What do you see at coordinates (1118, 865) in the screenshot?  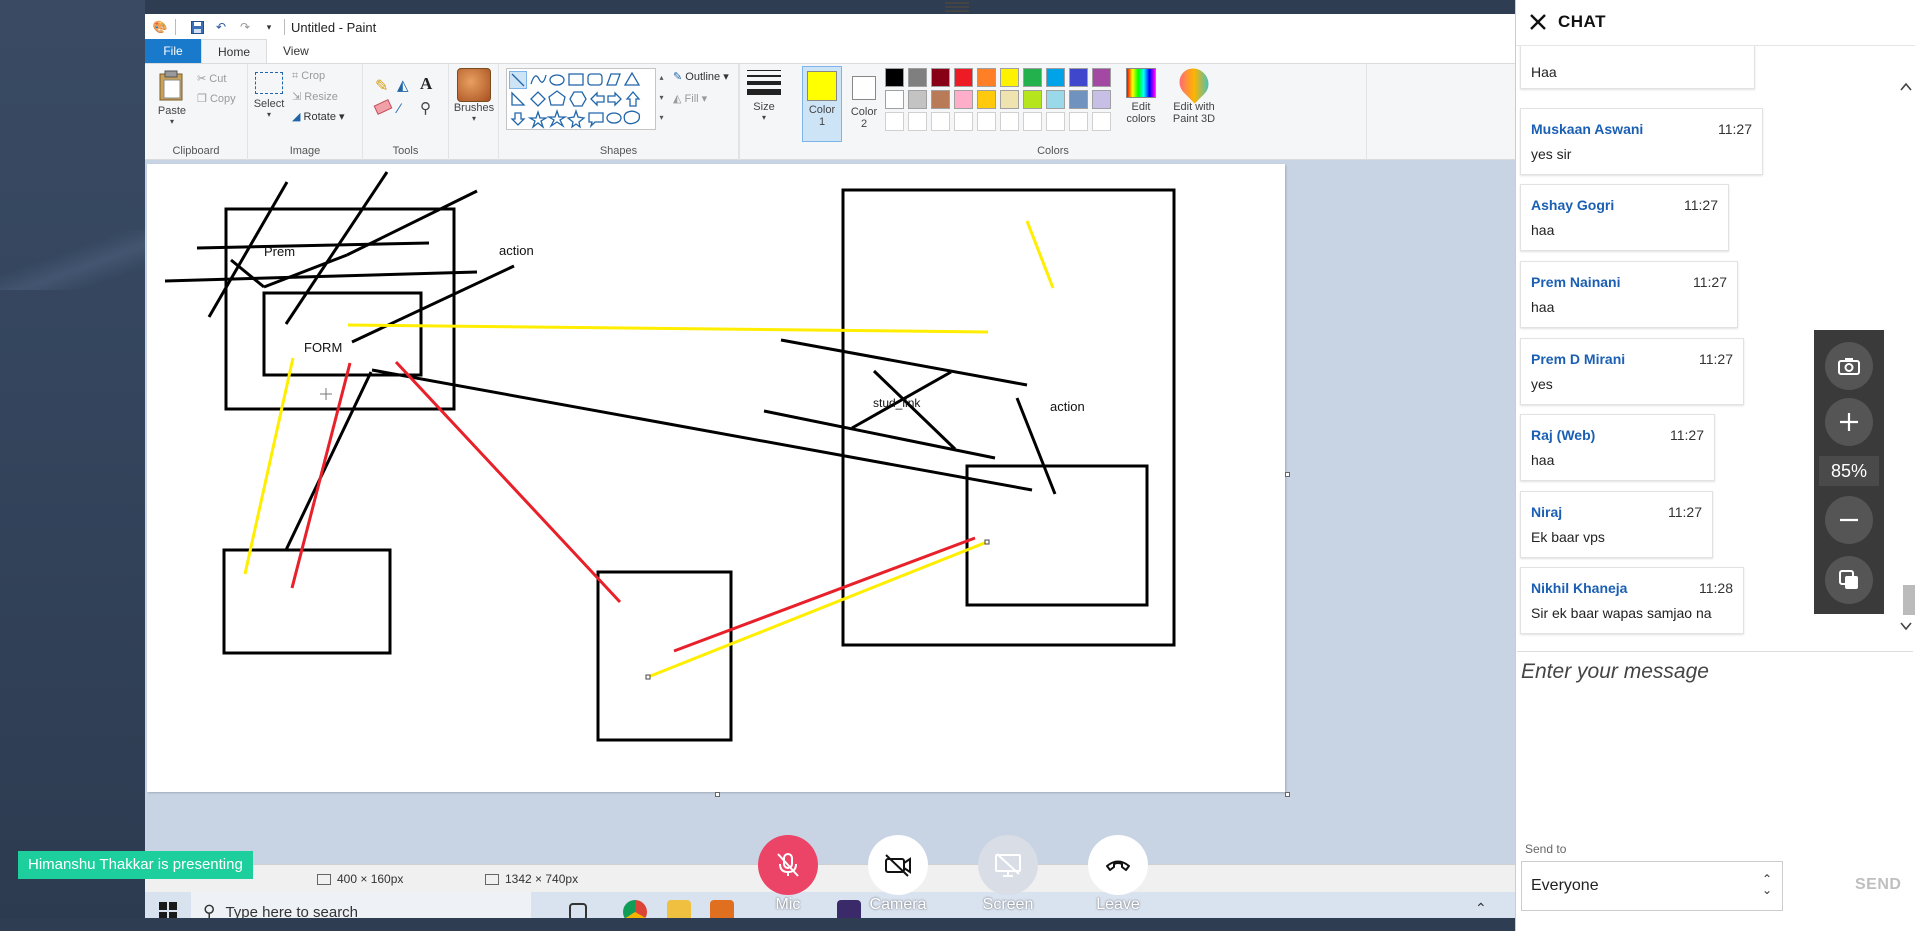 I see `leave-button` at bounding box center [1118, 865].